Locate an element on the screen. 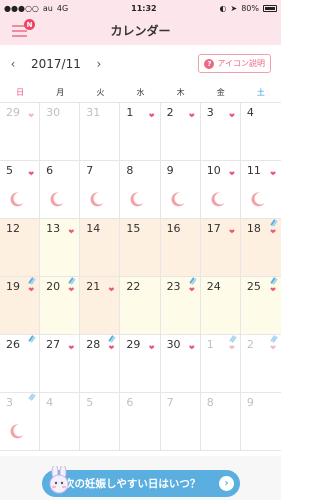 Image resolution: width=320 pixels, height=500 pixels. lock-rotation-icon: ◐ is located at coordinates (223, 8).